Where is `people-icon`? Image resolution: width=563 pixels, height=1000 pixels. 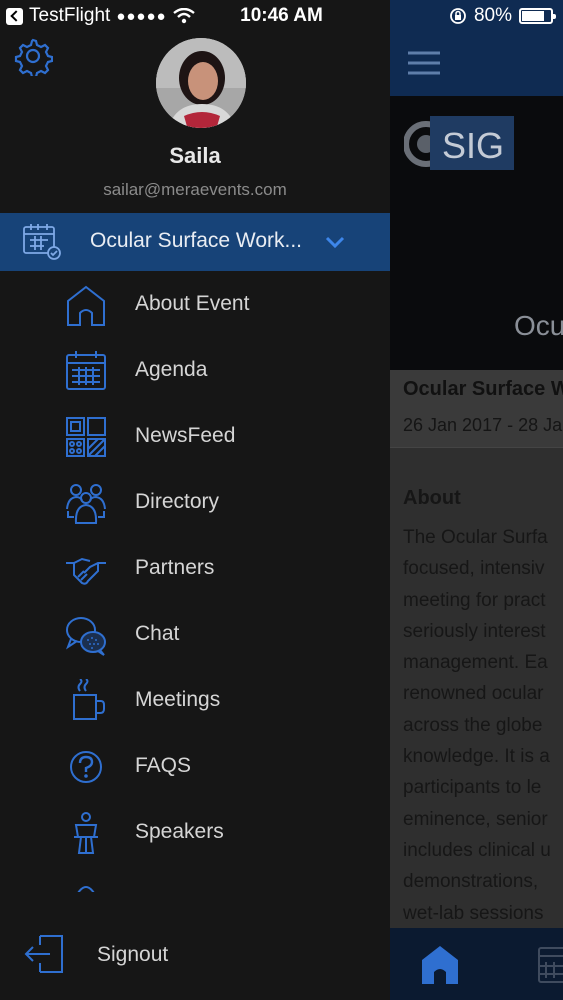
people-icon is located at coordinates (86, 504).